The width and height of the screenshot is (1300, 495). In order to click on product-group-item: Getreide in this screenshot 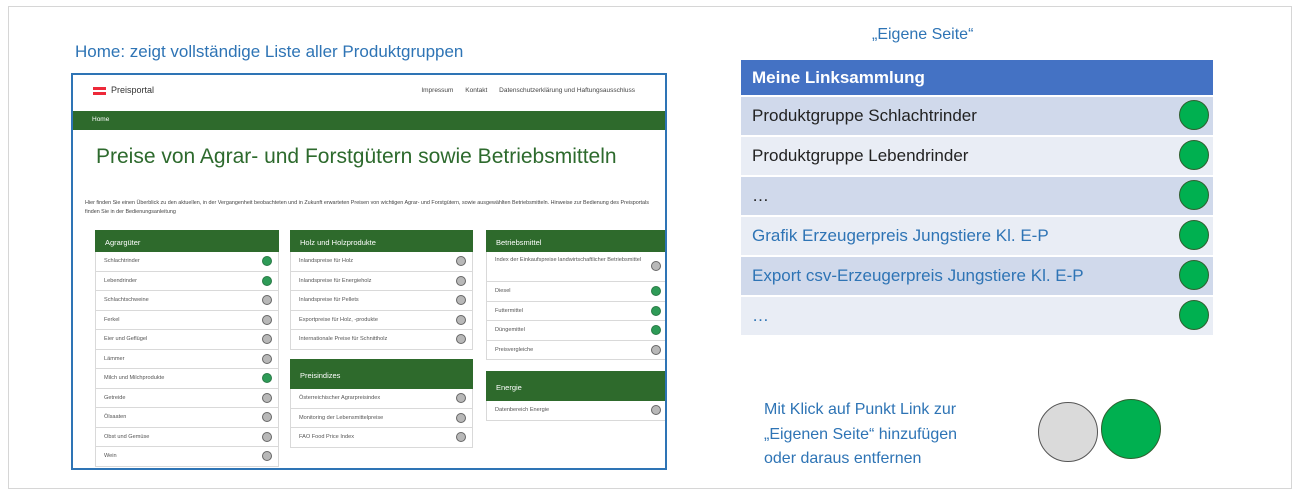, I will do `click(187, 398)`.